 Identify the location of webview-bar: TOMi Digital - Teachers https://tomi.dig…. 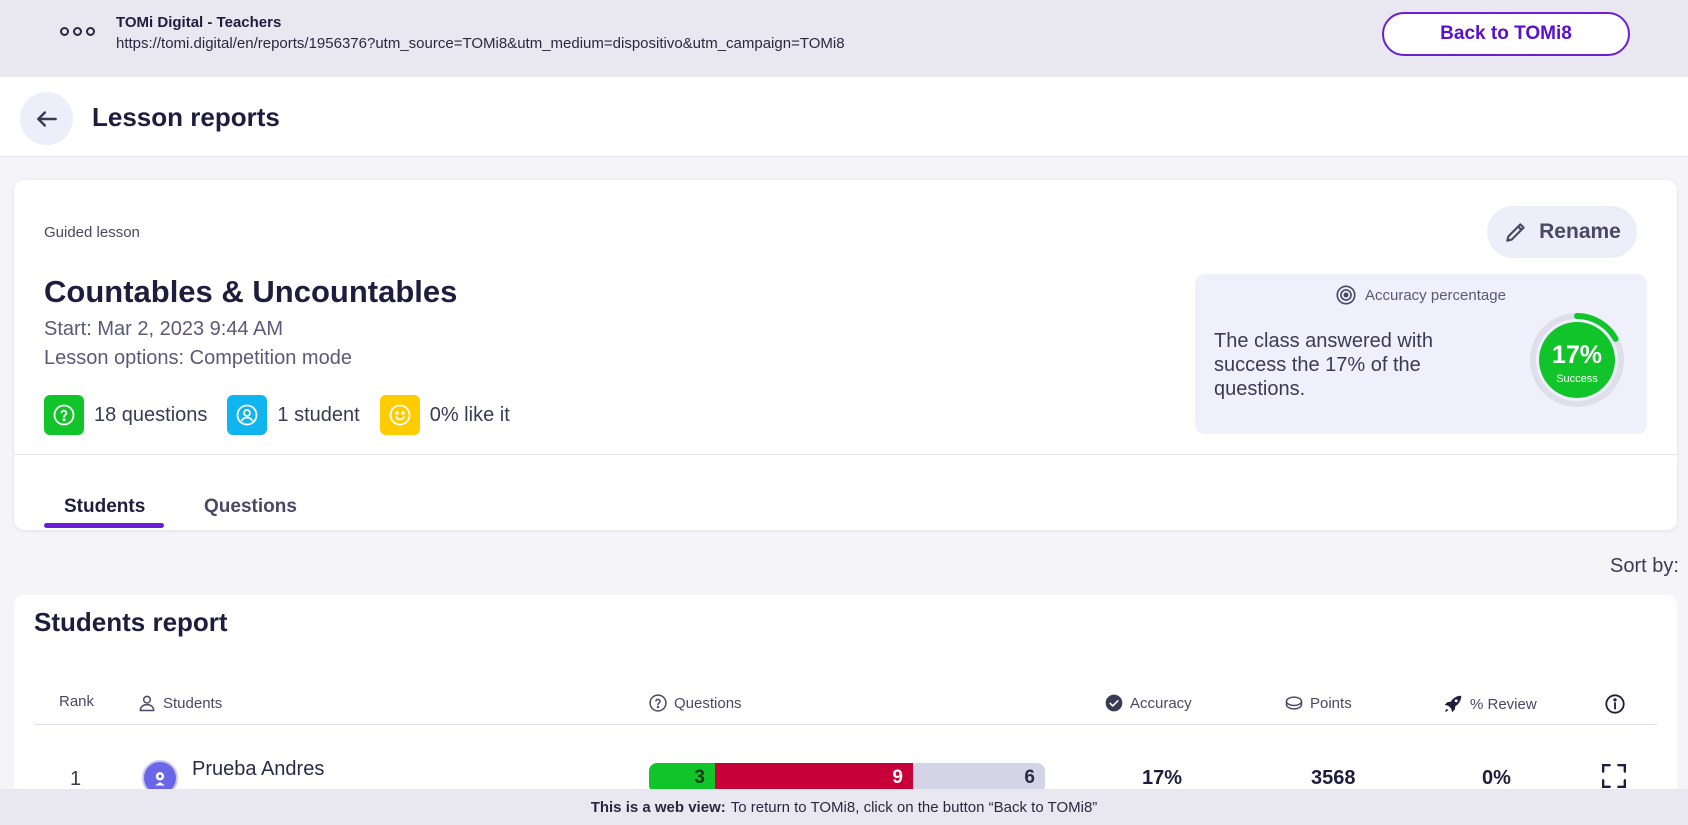
(844, 38).